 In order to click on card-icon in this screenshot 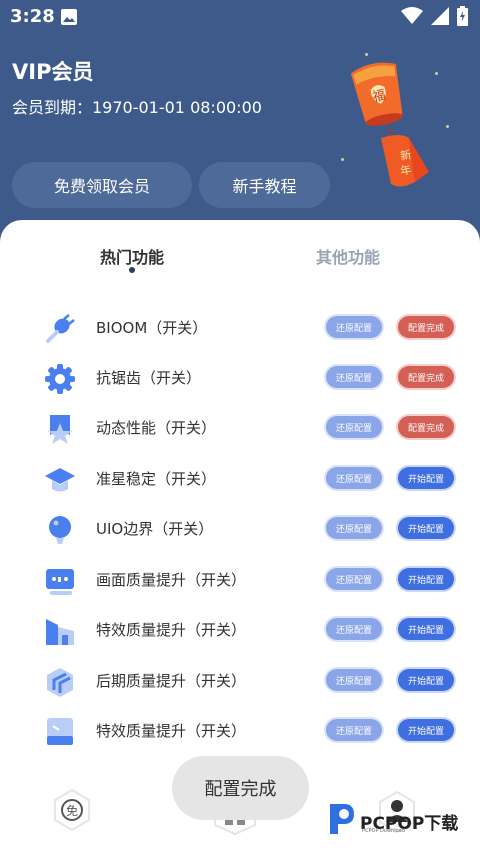, I will do `click(60, 731)`.